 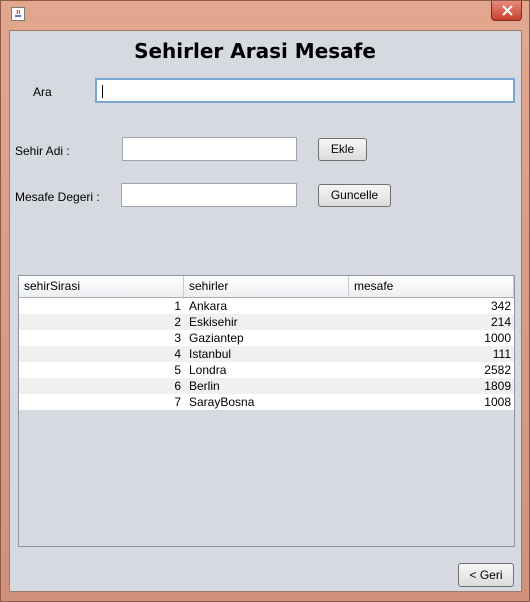 I want to click on cell-distance: 1000, so click(x=497, y=338).